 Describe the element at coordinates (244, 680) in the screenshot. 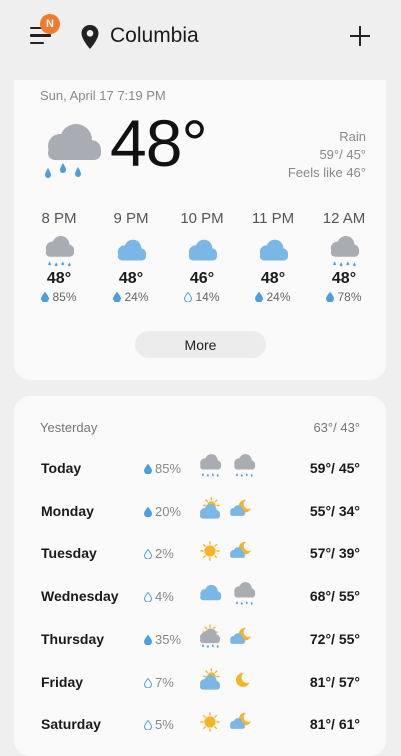

I see `moon-icon` at that location.